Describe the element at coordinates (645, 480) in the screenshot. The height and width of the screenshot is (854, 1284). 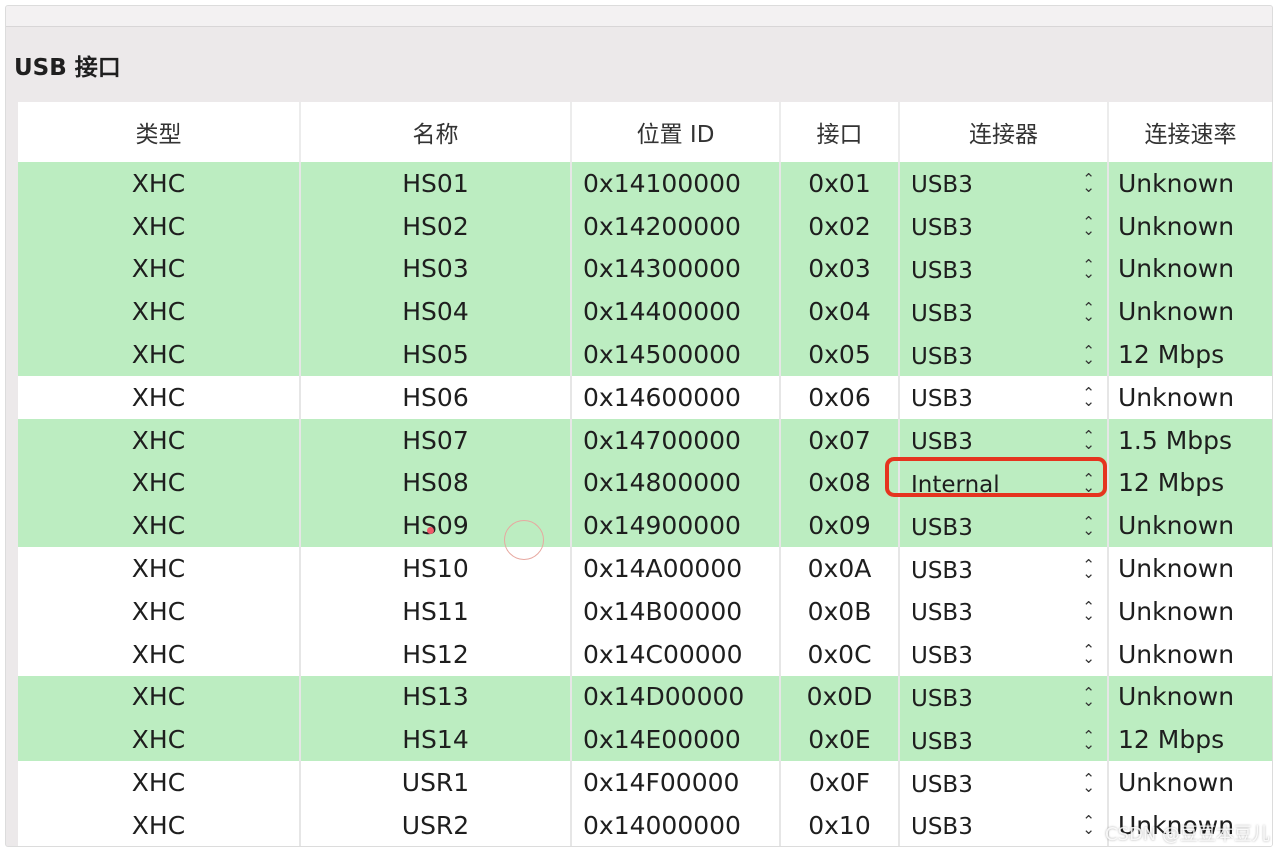
I see `table-row: XHC HS08 0x14800000 0x08 Internal ⌃ ⌄ 12 Mbps` at that location.